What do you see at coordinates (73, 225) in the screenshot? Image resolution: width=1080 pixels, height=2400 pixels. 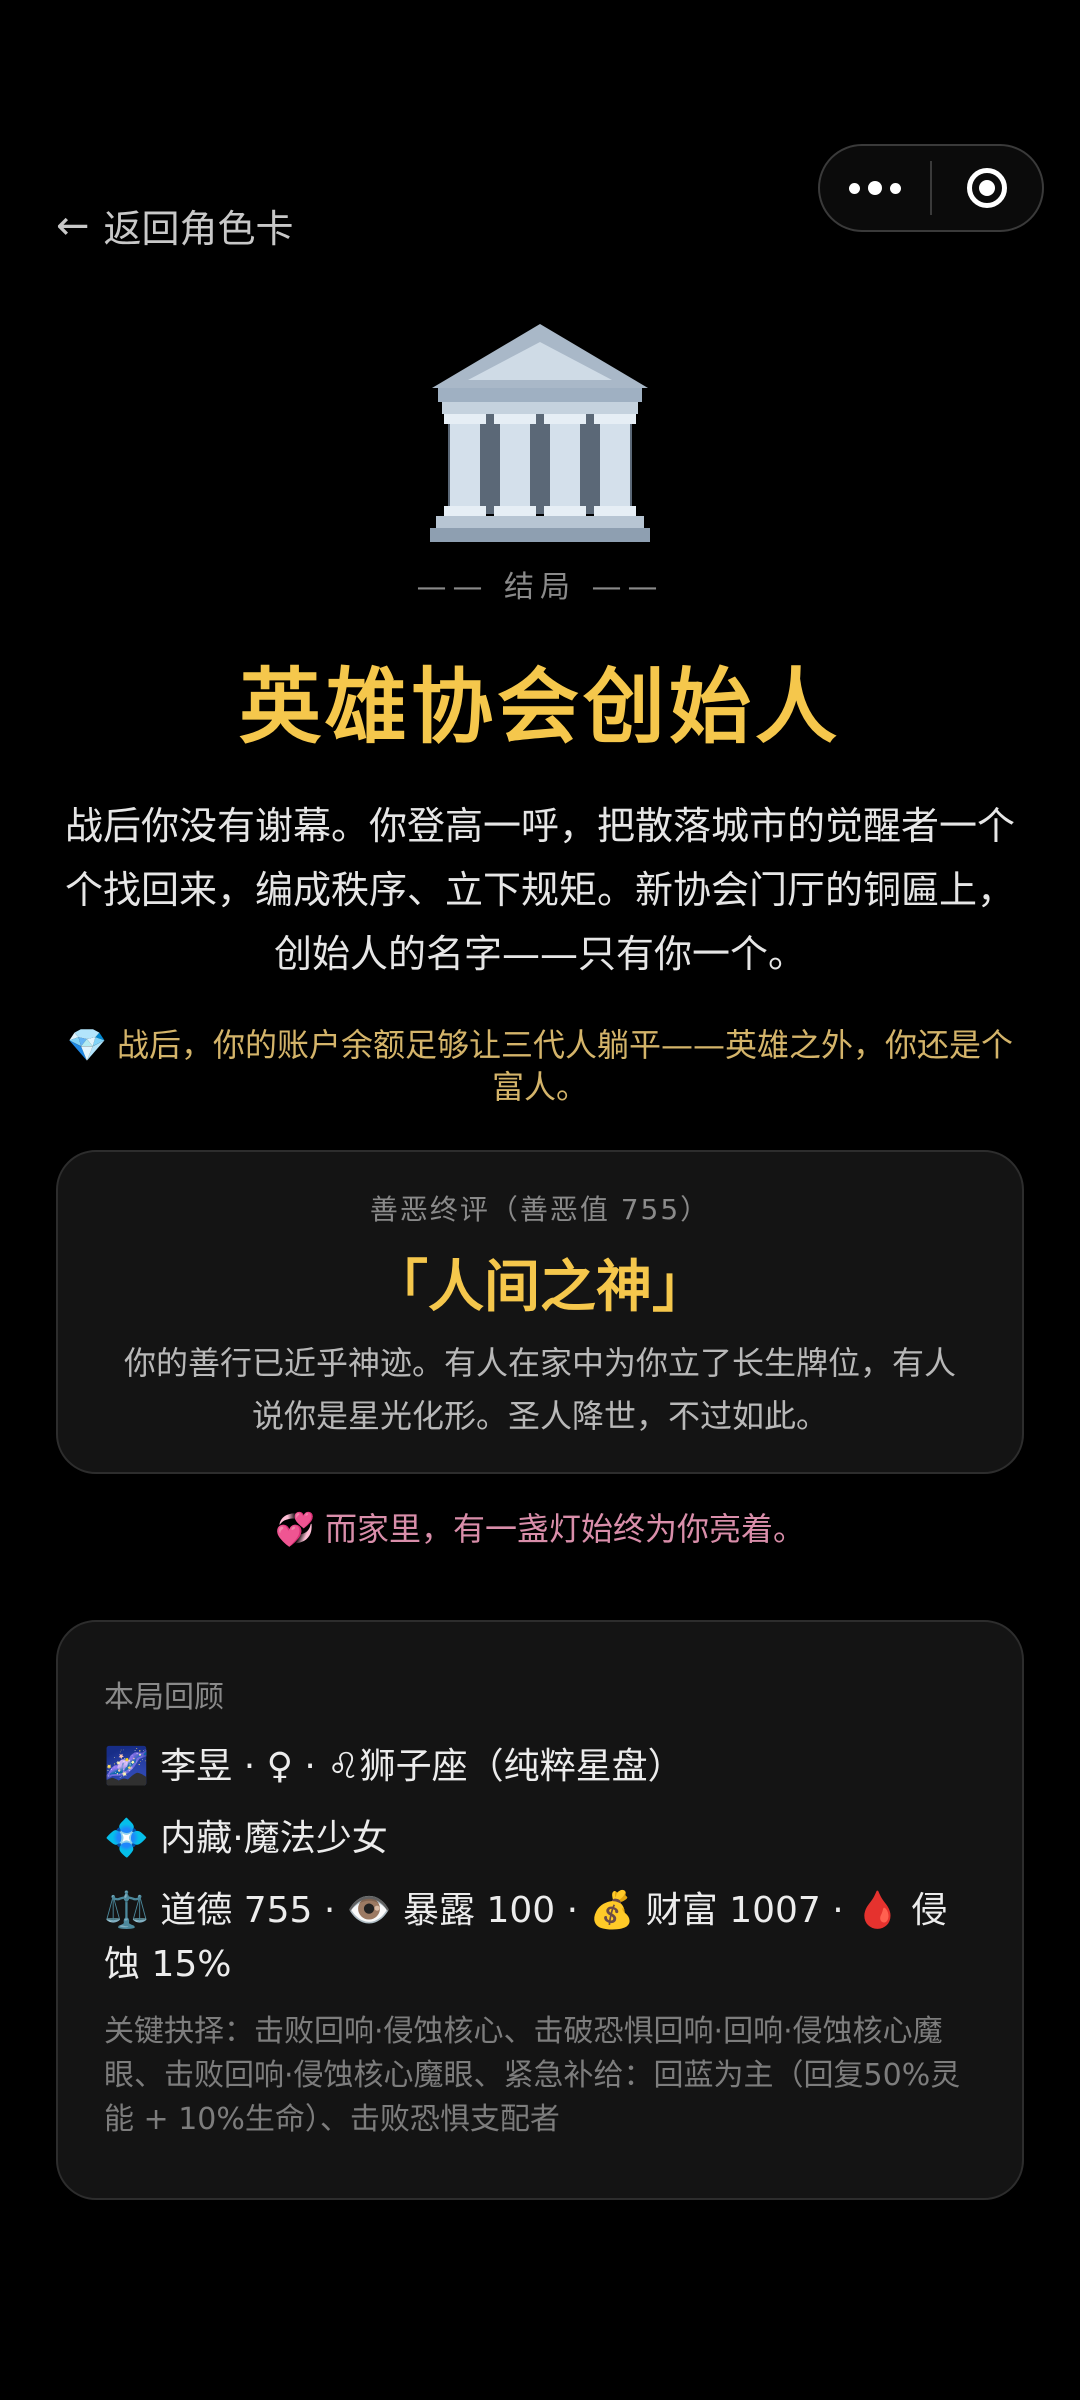 I see `back-arrow-icon: ←` at bounding box center [73, 225].